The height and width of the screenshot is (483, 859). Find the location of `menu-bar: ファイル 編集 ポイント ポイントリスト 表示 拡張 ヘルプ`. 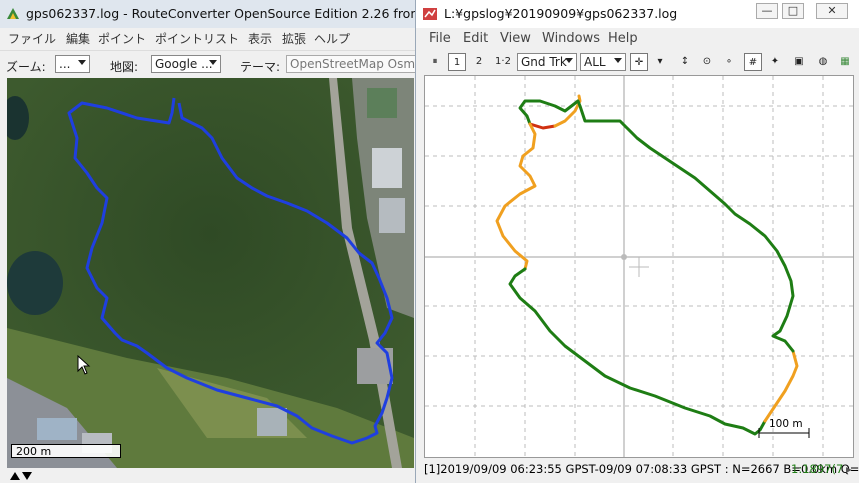

menu-bar: ファイル 編集 ポイント ポイントリスト 表示 拡張 ヘルプ is located at coordinates (207, 38).